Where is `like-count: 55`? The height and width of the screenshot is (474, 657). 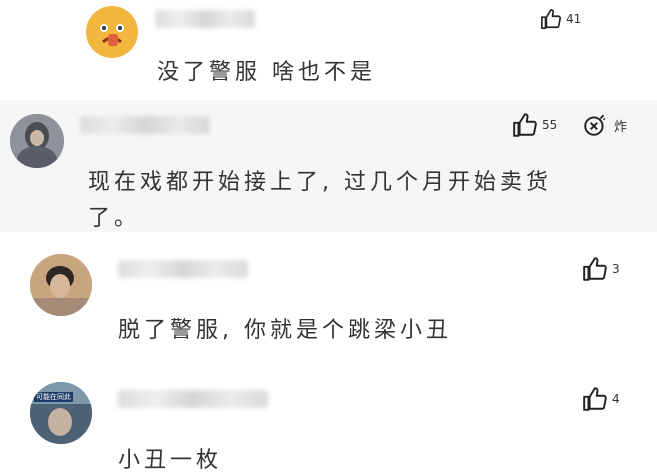 like-count: 55 is located at coordinates (550, 125).